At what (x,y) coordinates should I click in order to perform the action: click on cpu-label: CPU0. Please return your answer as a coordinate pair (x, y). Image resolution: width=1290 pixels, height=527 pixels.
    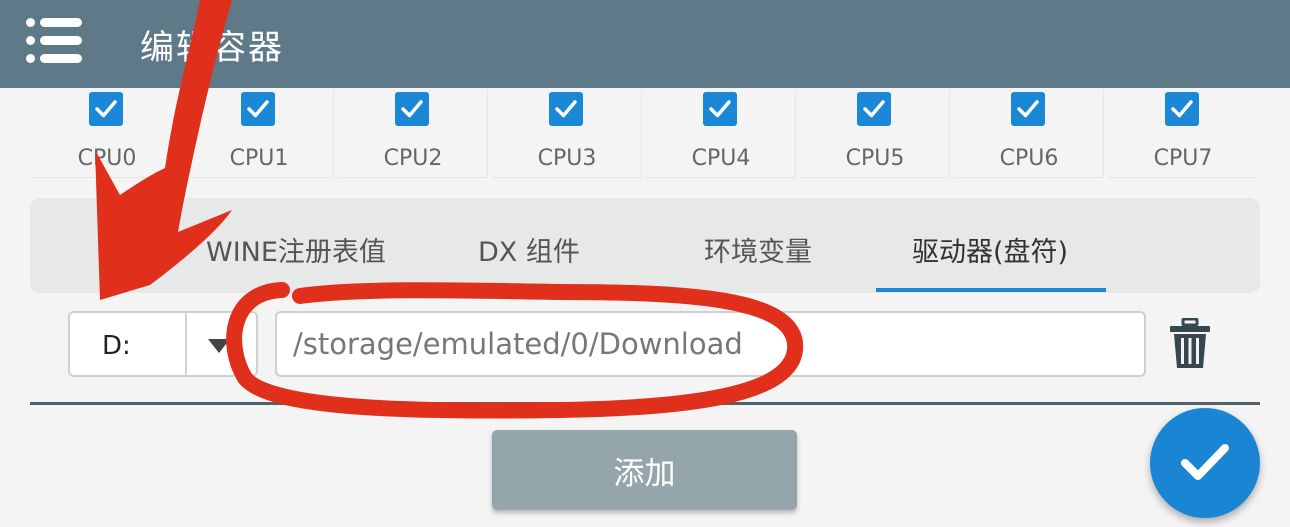
    Looking at the image, I should click on (107, 158).